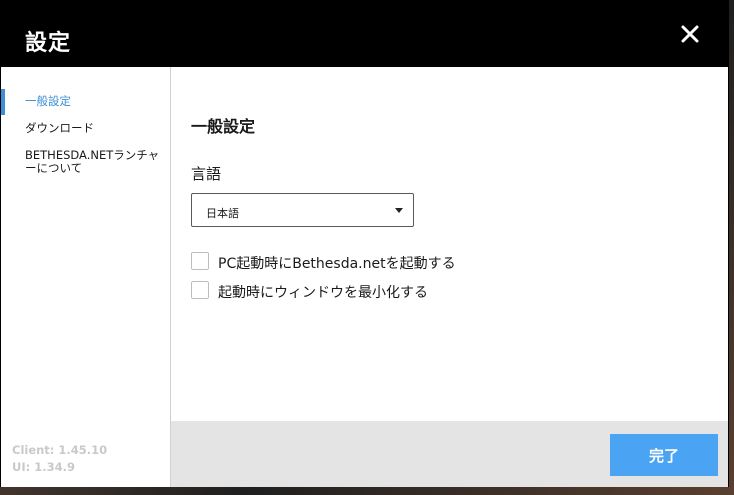 This screenshot has width=734, height=495. I want to click on language-select: 日本語, so click(302, 210).